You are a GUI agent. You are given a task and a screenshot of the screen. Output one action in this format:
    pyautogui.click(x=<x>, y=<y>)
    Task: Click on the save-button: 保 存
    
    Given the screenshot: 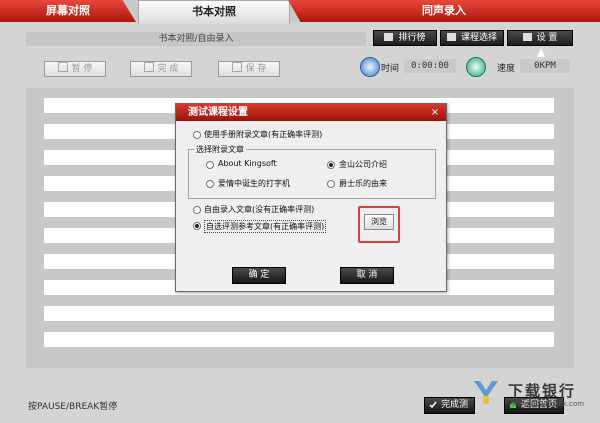 What is the action you would take?
    pyautogui.click(x=249, y=69)
    